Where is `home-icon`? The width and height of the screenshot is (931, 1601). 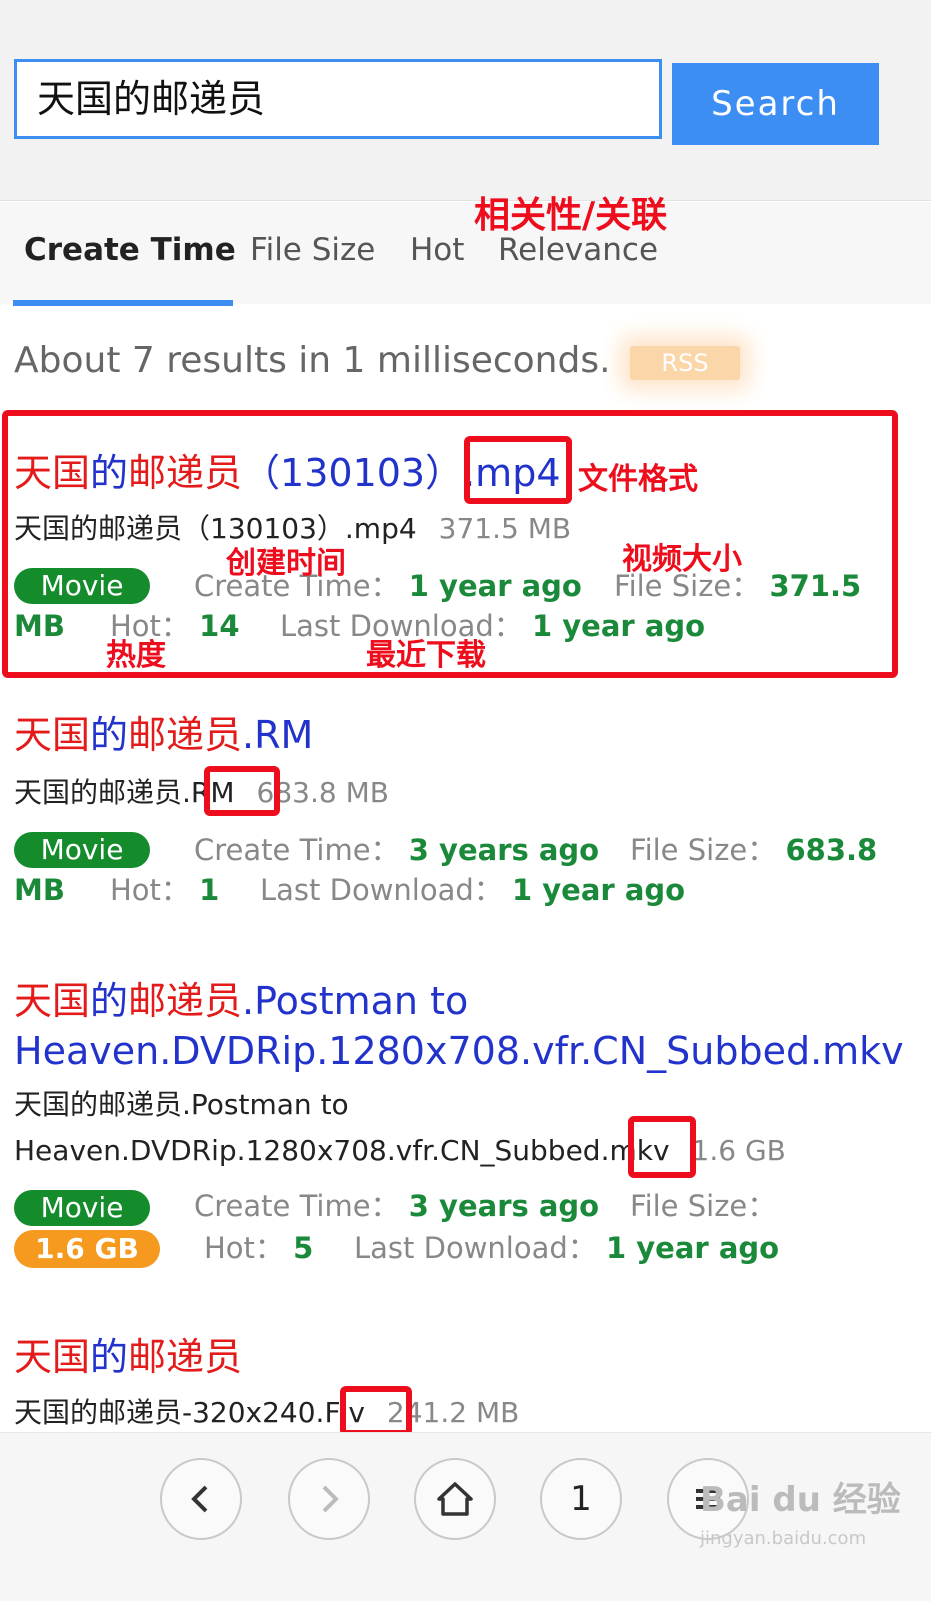
home-icon is located at coordinates (455, 1499).